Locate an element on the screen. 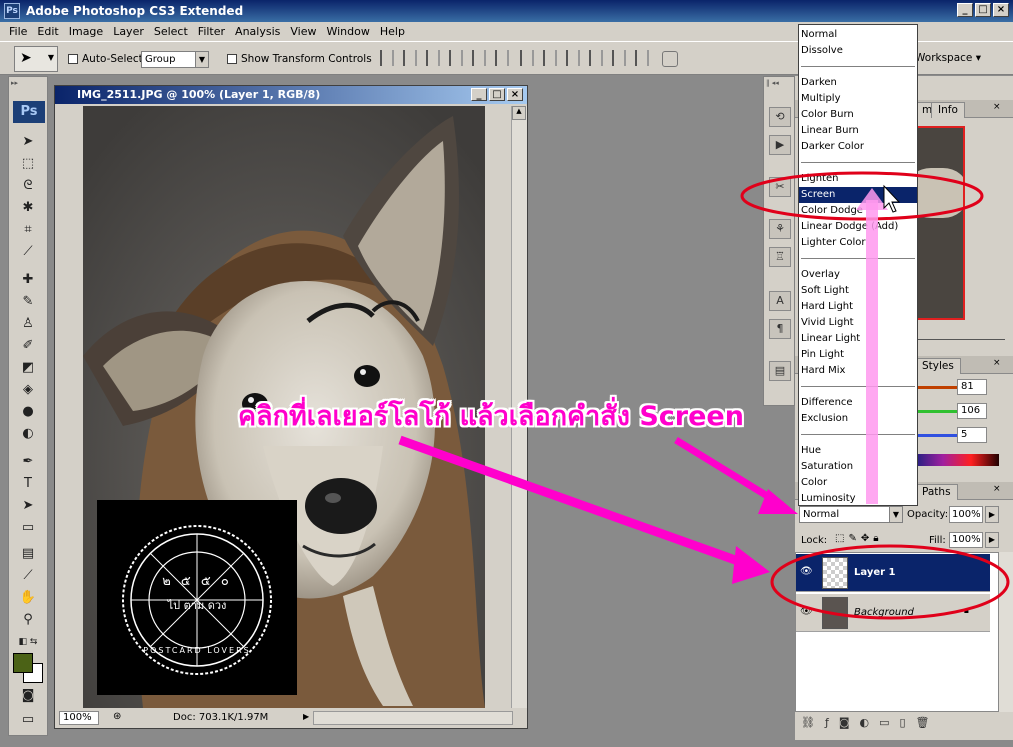  blend-option-linear-dodge-add: Linear Dodge (Add) is located at coordinates (858, 227).